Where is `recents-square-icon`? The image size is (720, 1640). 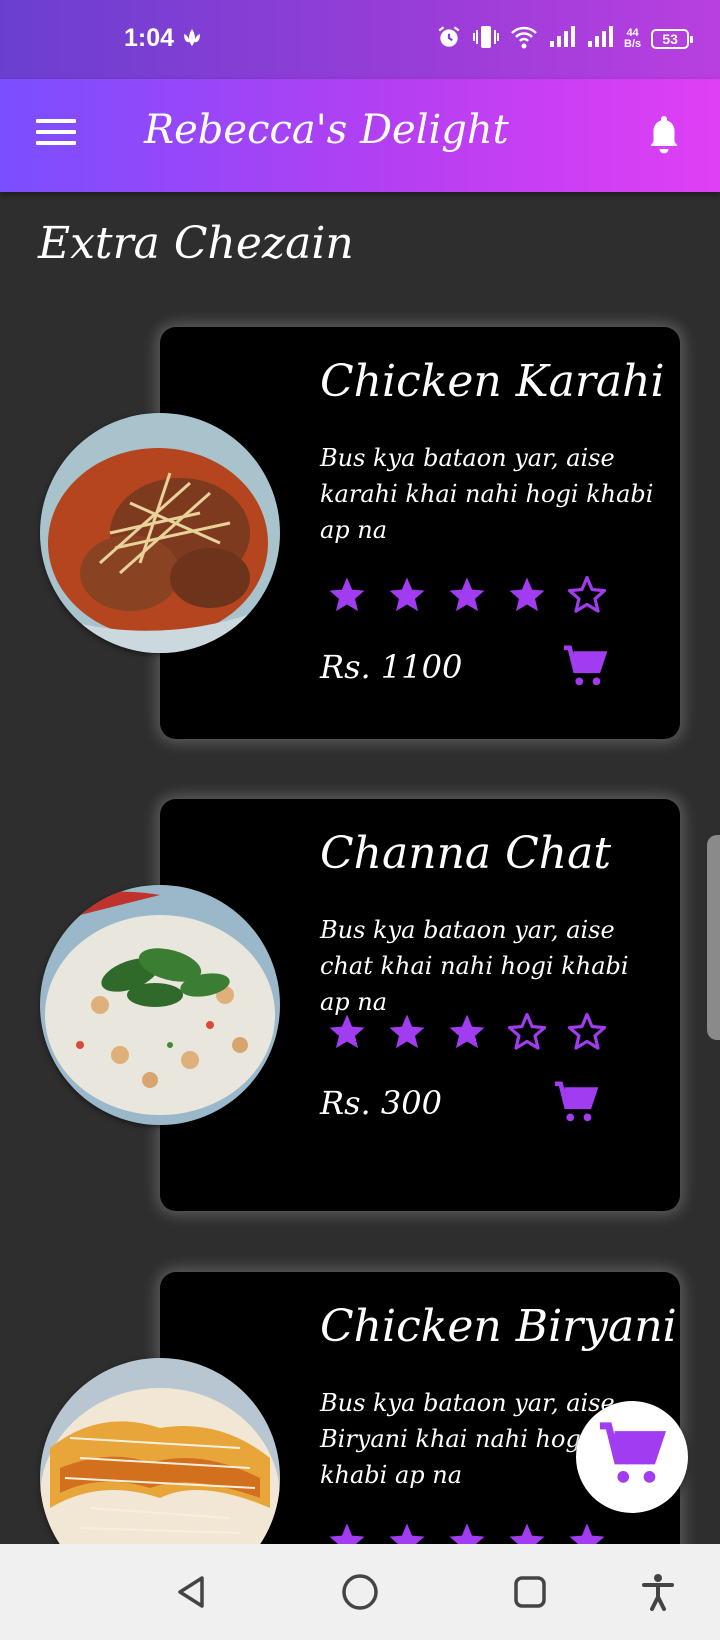
recents-square-icon is located at coordinates (530, 1594).